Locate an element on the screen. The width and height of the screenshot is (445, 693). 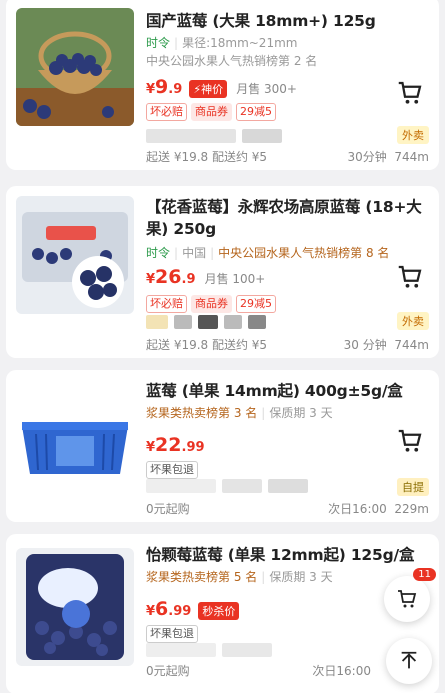
sales-text: 月售 300+ is located at coordinates (266, 89).